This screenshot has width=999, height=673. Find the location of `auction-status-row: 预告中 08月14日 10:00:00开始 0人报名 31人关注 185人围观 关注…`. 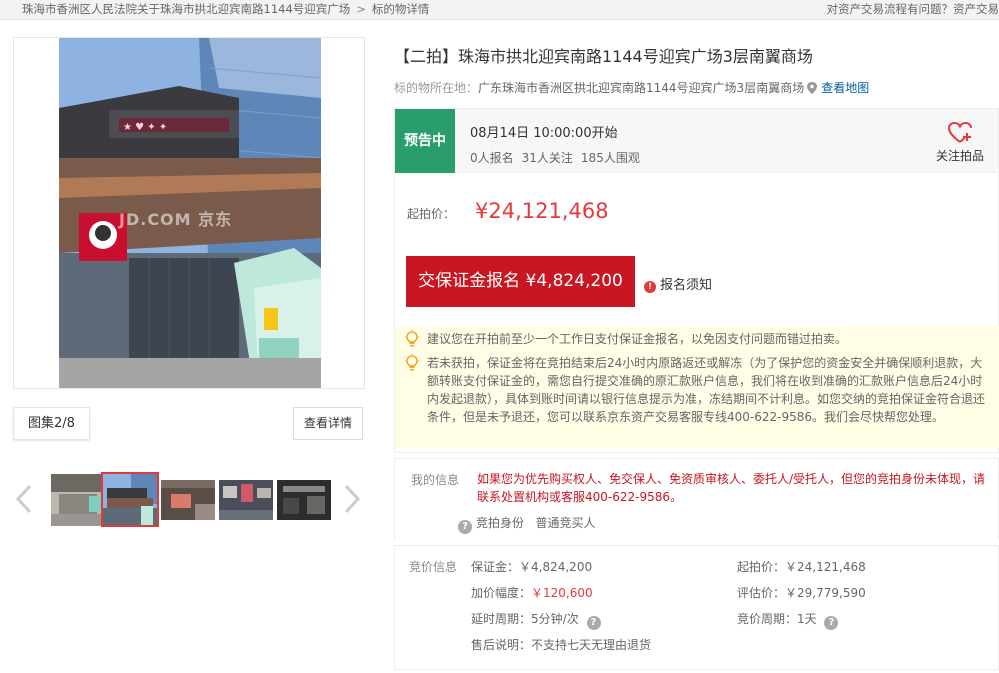

auction-status-row: 预告中 08月14日 10:00:00开始 0人报名 31人关注 185人围观 关注… is located at coordinates (696, 141).